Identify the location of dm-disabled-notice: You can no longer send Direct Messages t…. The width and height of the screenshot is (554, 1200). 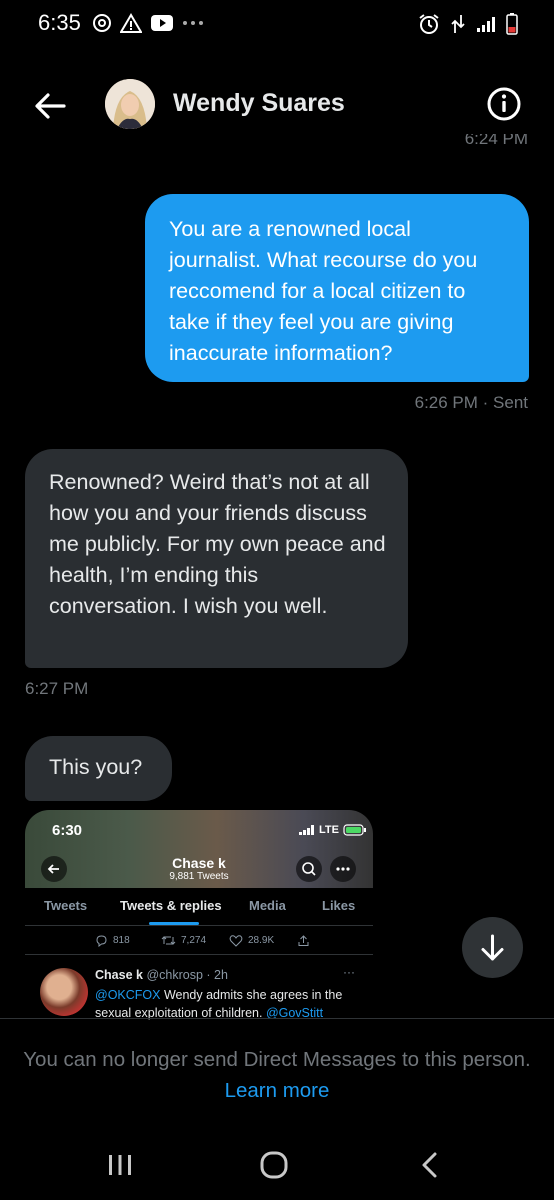
(277, 1075).